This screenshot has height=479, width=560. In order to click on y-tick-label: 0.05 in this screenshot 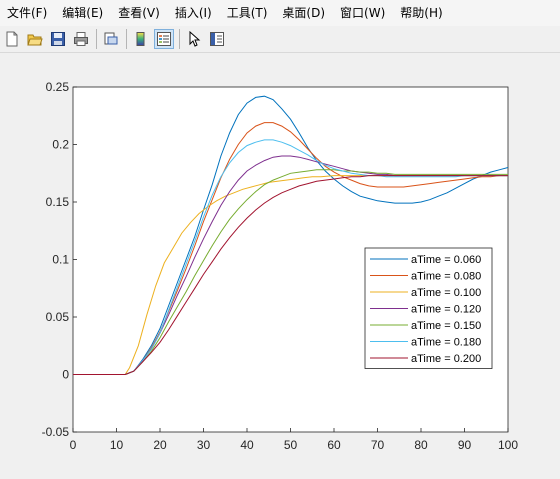, I will do `click(58, 317)`.